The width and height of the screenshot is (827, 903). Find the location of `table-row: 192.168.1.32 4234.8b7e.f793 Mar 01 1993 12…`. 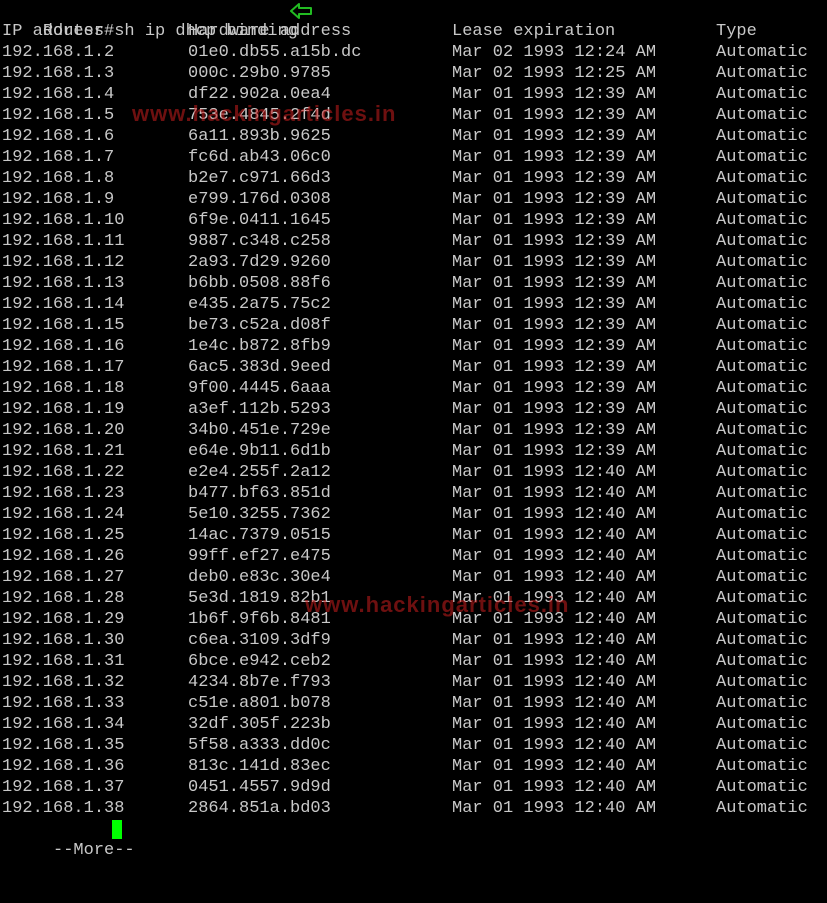

table-row: 192.168.1.32 4234.8b7e.f793 Mar 01 1993 12… is located at coordinates (413, 682).